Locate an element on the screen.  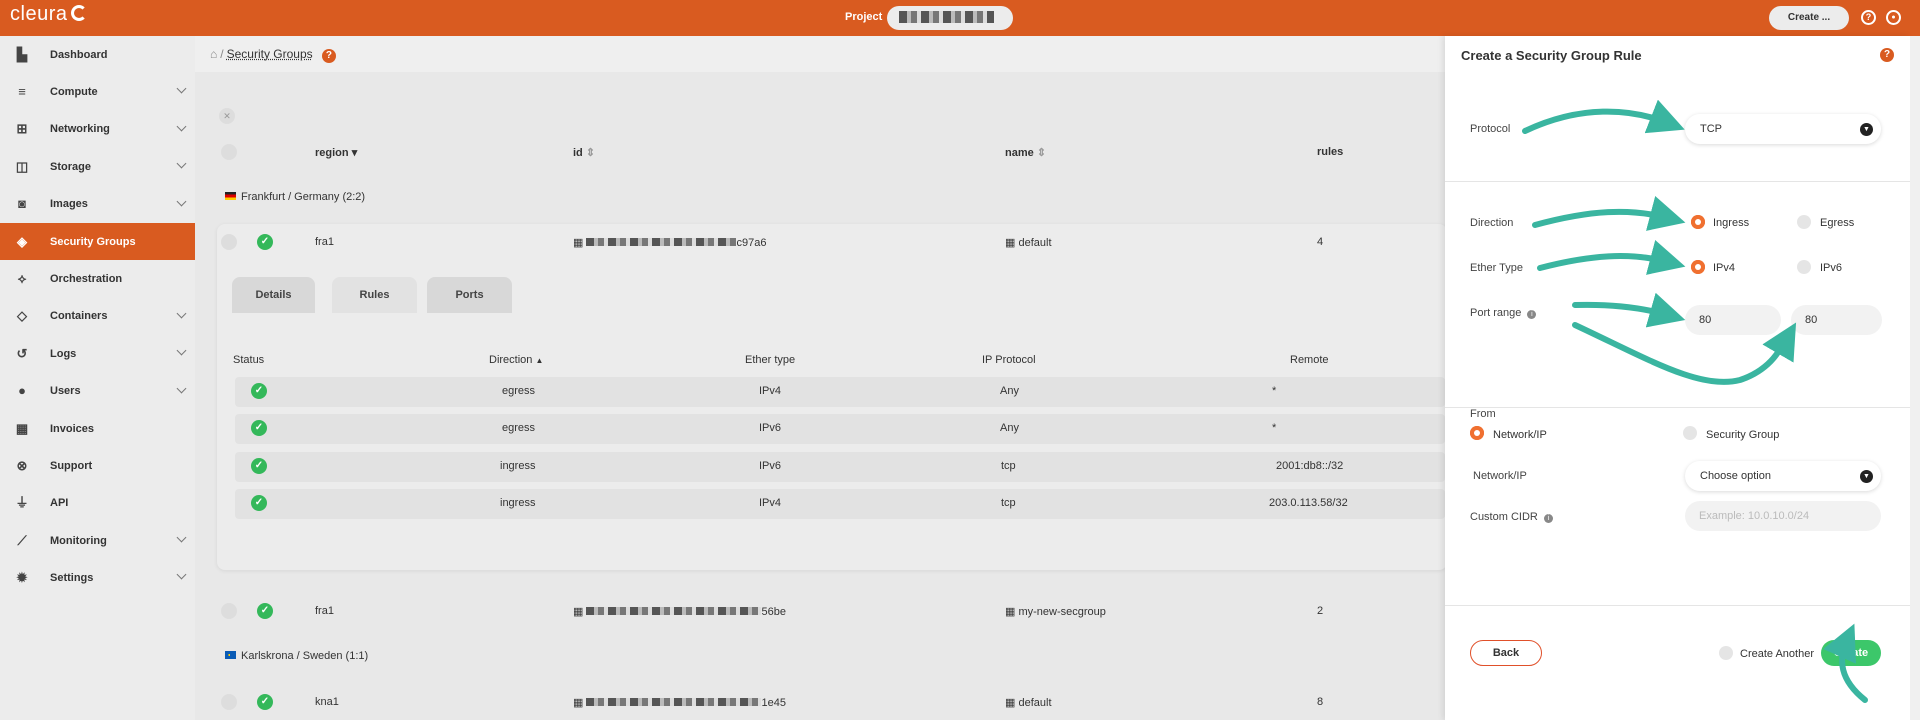
sidebar-item-monitoring: ⟋ Monitoring is located at coordinates (97, 540).